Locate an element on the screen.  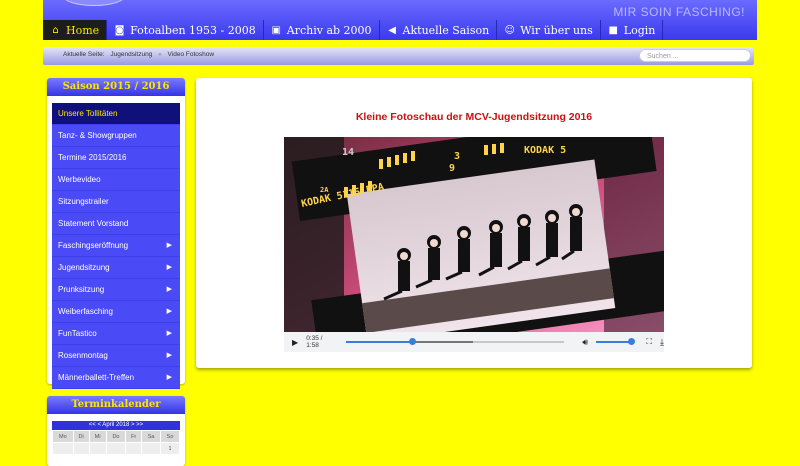
sidebar-item-statement-vorstand: Statement Vorstand is located at coordinates (116, 224).